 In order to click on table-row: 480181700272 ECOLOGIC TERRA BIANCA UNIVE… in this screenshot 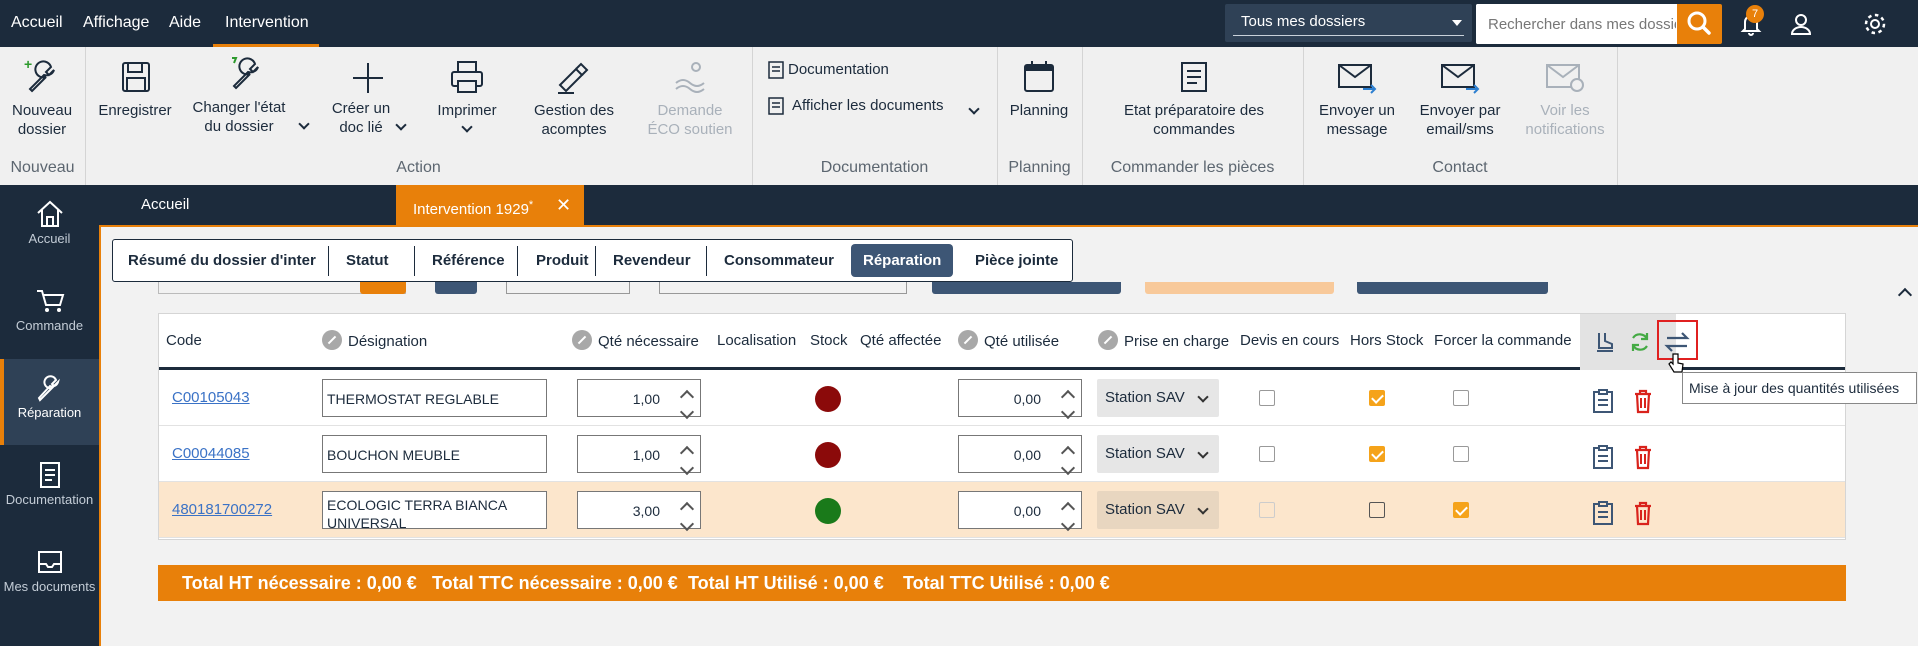, I will do `click(1002, 510)`.